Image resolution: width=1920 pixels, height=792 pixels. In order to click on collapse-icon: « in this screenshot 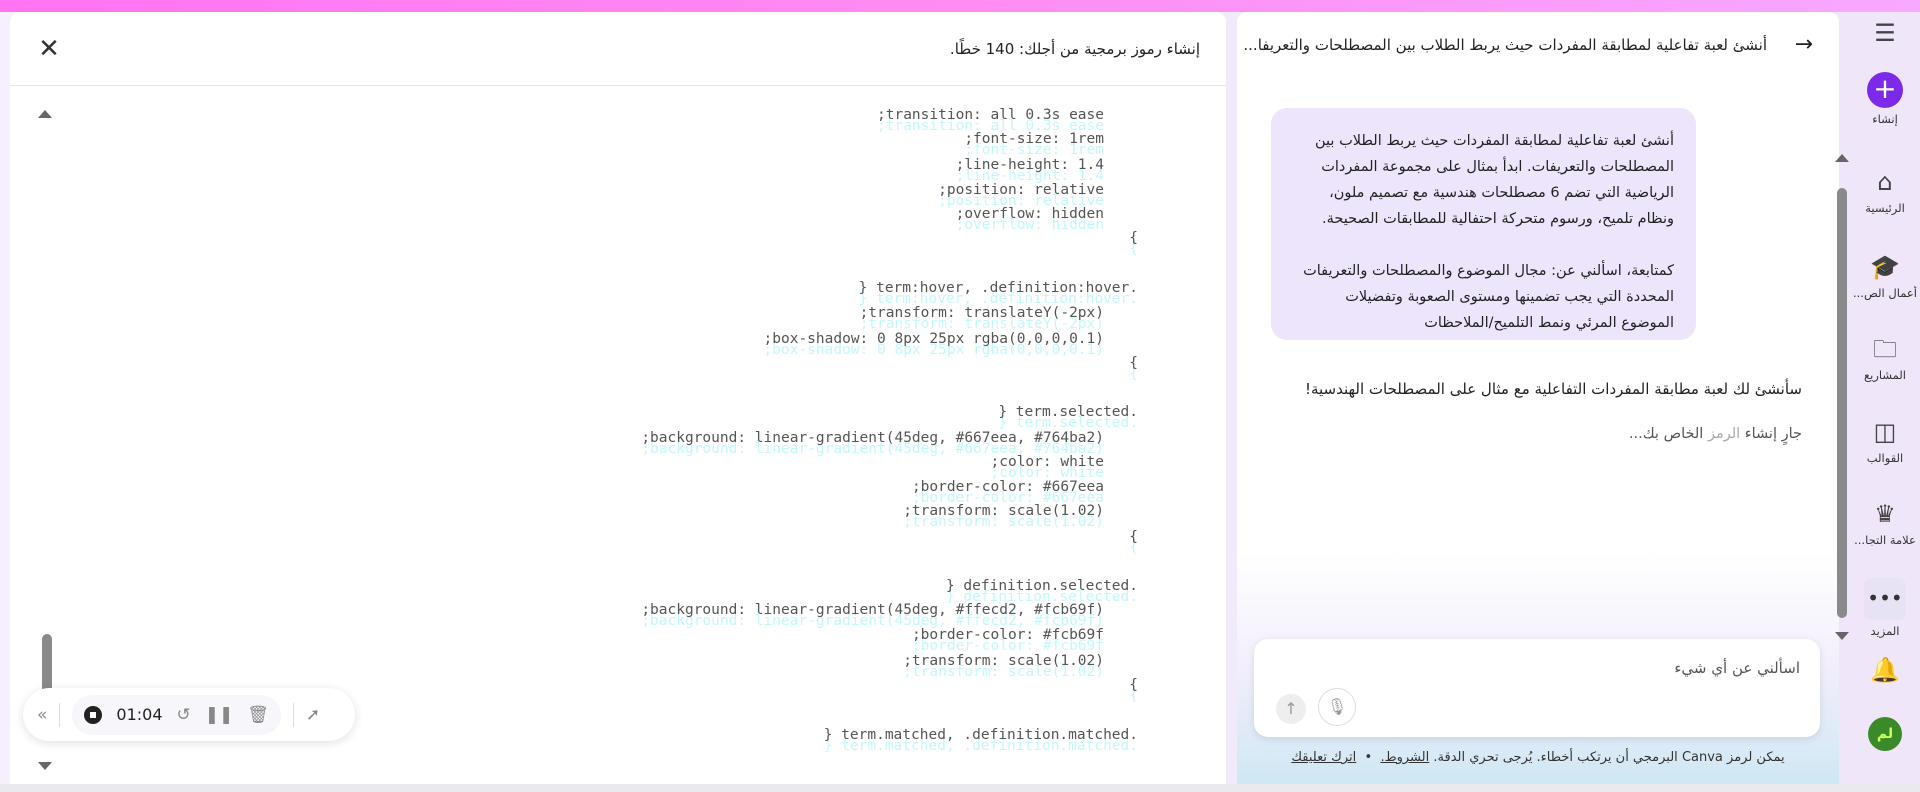, I will do `click(42, 715)`.